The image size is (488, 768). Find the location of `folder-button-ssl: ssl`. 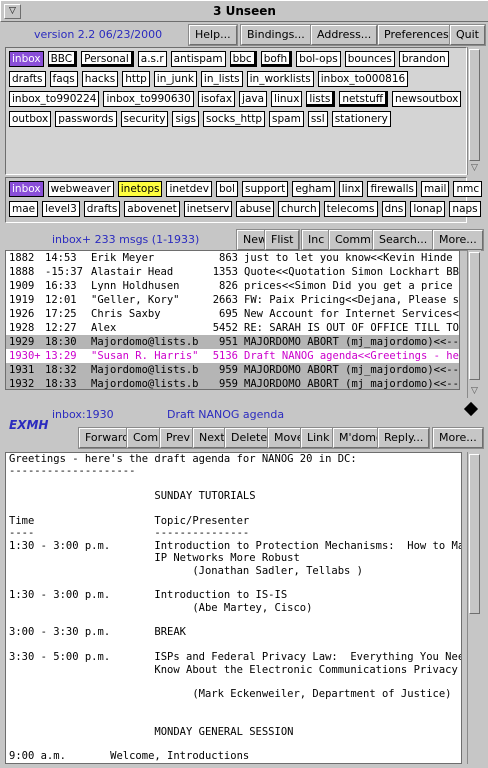

folder-button-ssl: ssl is located at coordinates (317, 119).